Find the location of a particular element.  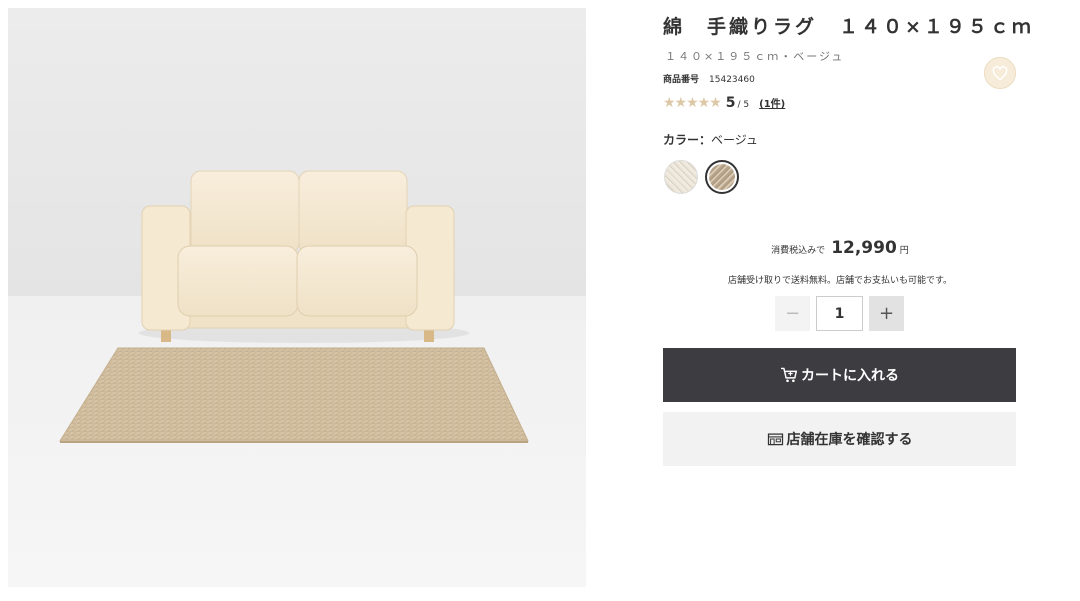

color-label: カラー： is located at coordinates (687, 140).